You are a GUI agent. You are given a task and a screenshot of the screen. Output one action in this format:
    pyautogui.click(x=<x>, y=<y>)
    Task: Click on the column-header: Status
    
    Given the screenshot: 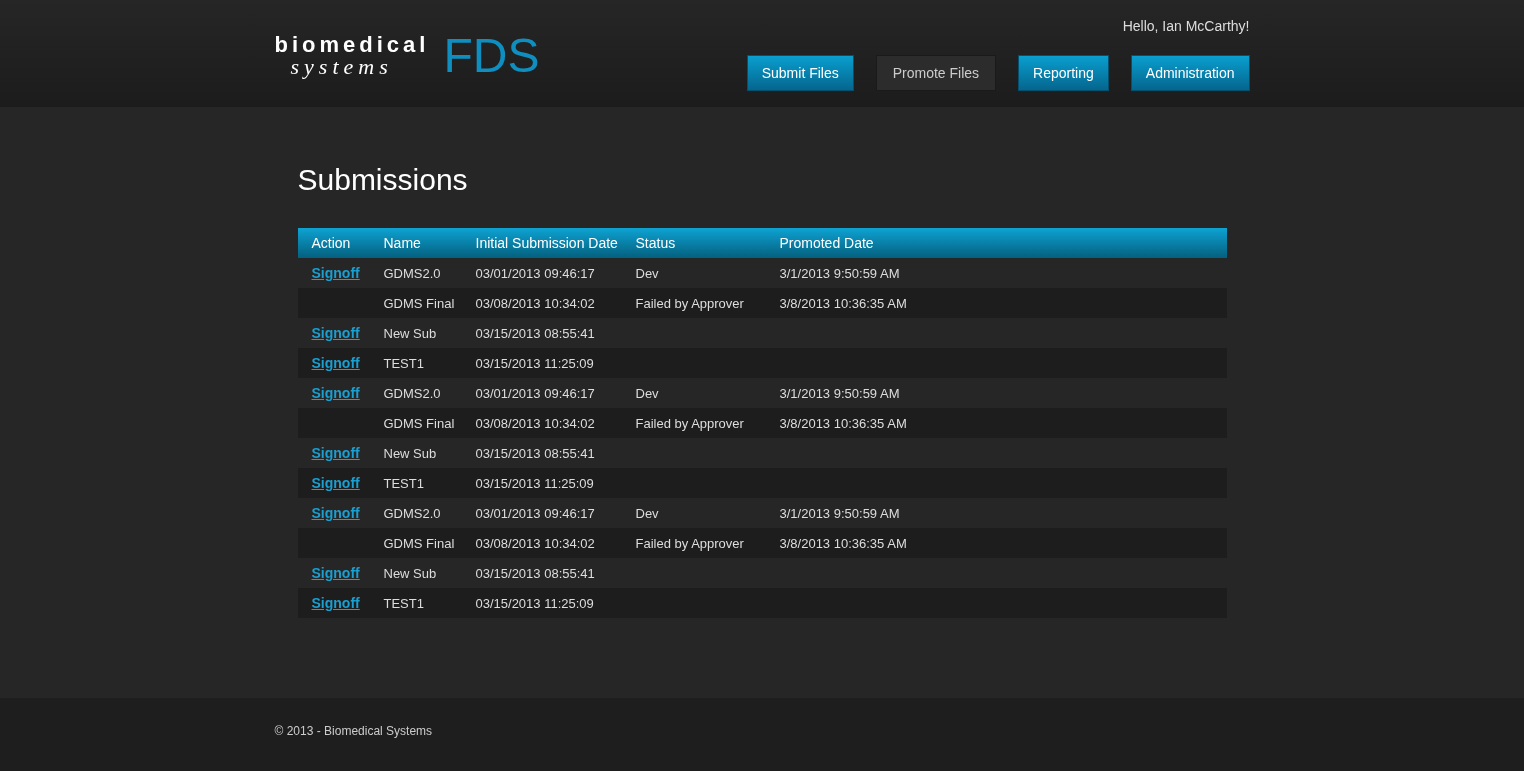 What is the action you would take?
    pyautogui.click(x=655, y=243)
    